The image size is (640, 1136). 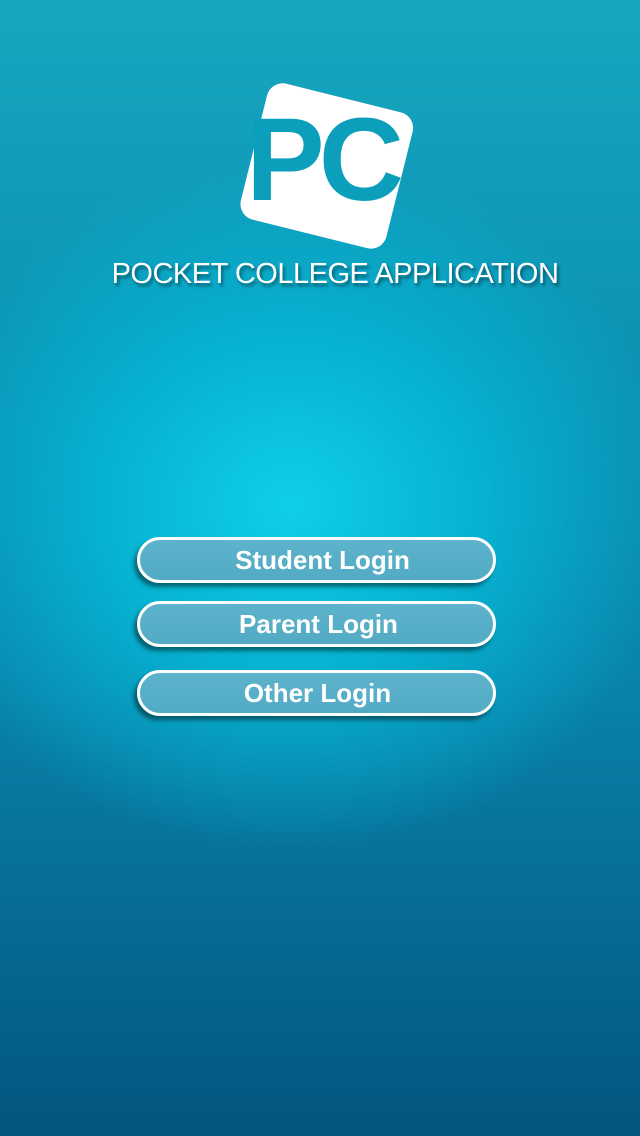 I want to click on pc-logo-icon: PC, so click(x=327, y=165).